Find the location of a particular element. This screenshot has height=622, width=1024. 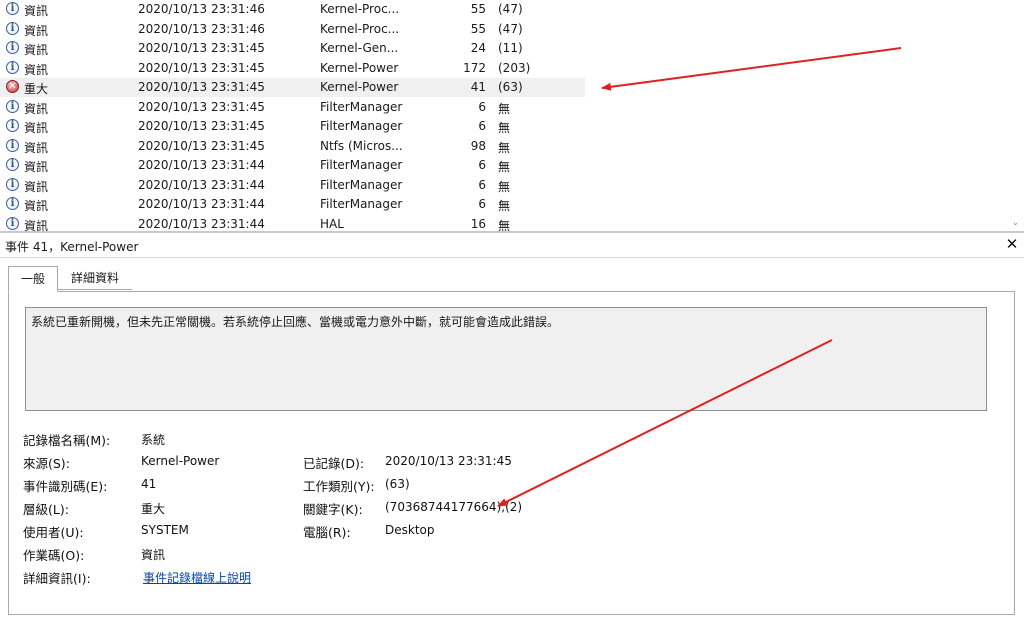

level-label: 層級(L): is located at coordinates (46, 509).